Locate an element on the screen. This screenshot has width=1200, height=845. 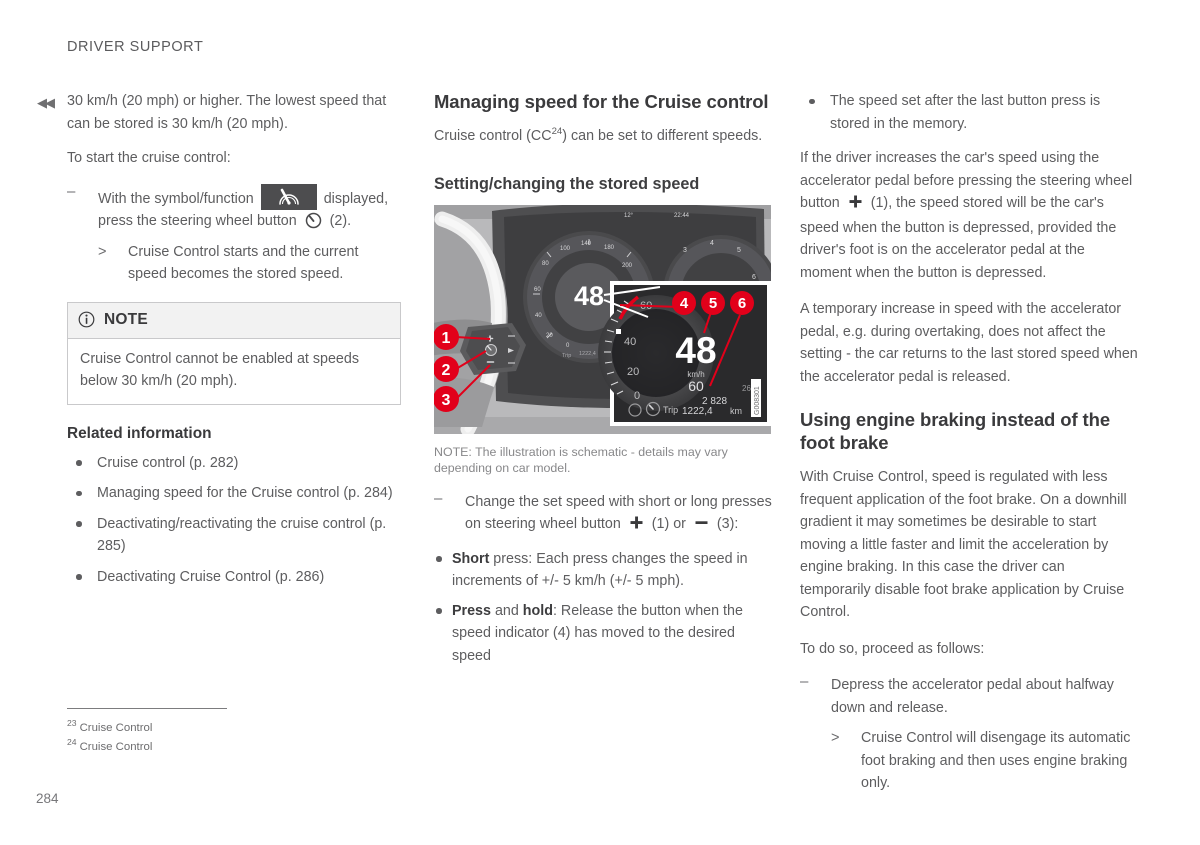
info-icon is located at coordinates (86, 319).